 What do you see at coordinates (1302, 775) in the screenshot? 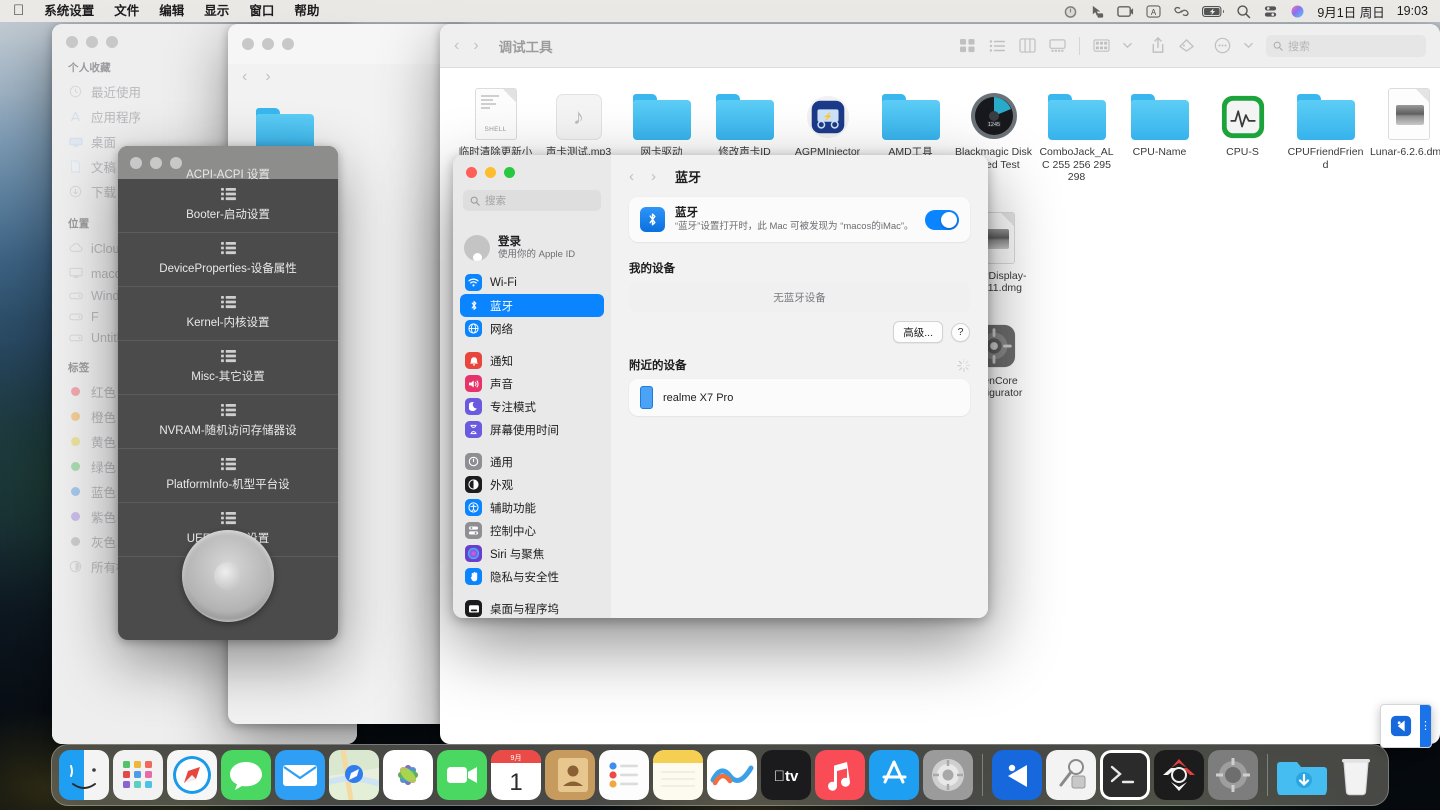
I see `dock-item-downloads-folder` at bounding box center [1302, 775].